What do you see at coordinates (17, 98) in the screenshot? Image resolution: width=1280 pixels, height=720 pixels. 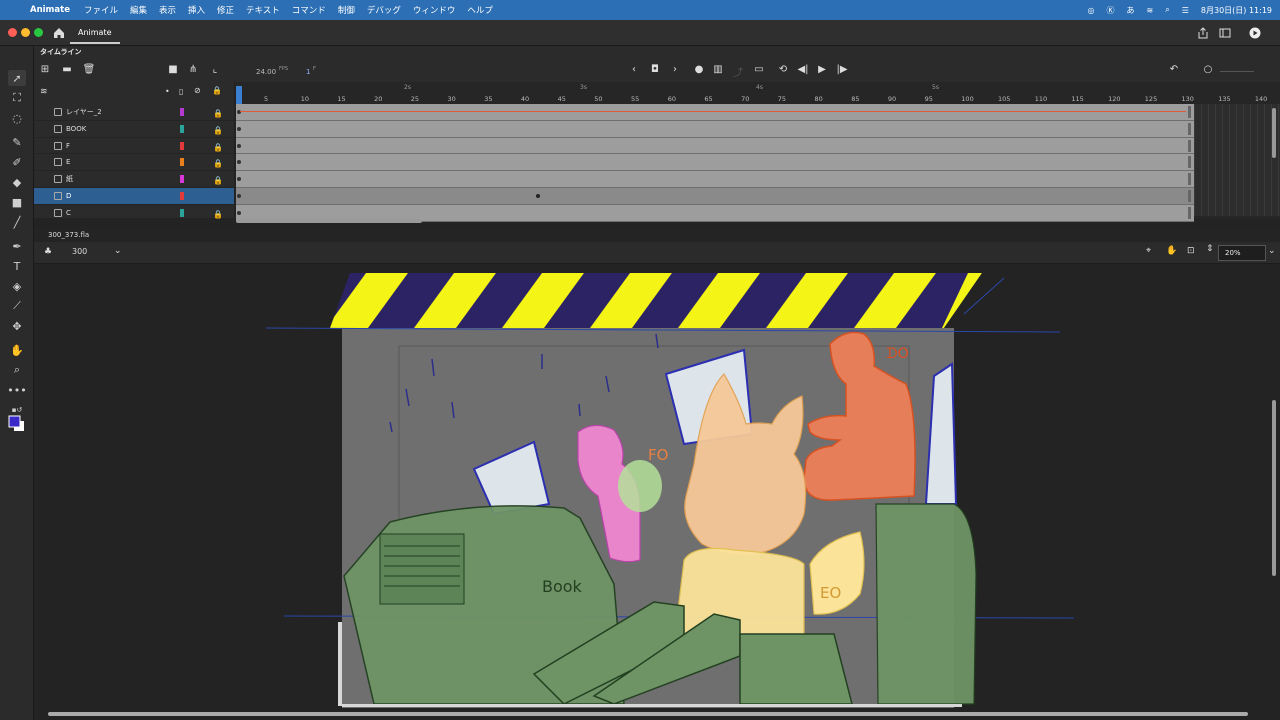 I see `free-transform-tool-icon: ⛶` at bounding box center [17, 98].